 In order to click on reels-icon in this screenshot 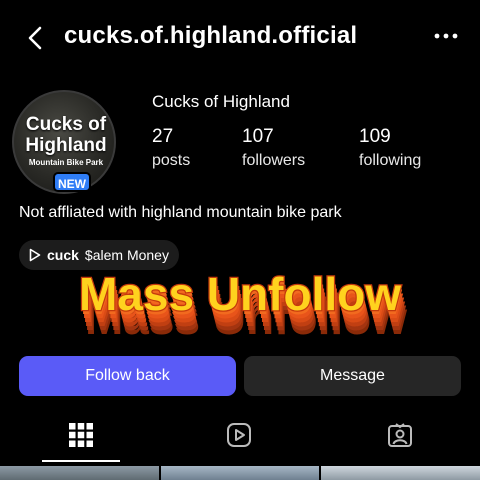, I will do `click(239, 435)`.